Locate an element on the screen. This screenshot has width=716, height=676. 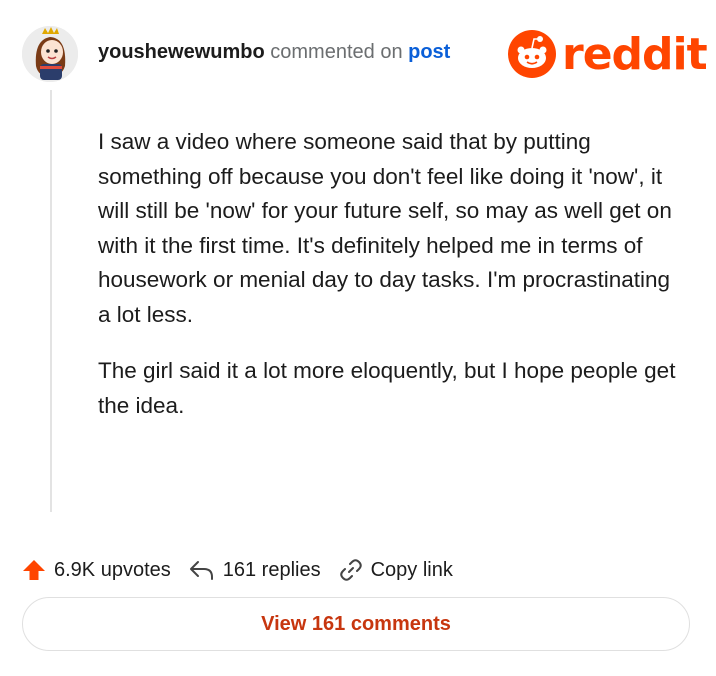
avatar-icon is located at coordinates (50, 54).